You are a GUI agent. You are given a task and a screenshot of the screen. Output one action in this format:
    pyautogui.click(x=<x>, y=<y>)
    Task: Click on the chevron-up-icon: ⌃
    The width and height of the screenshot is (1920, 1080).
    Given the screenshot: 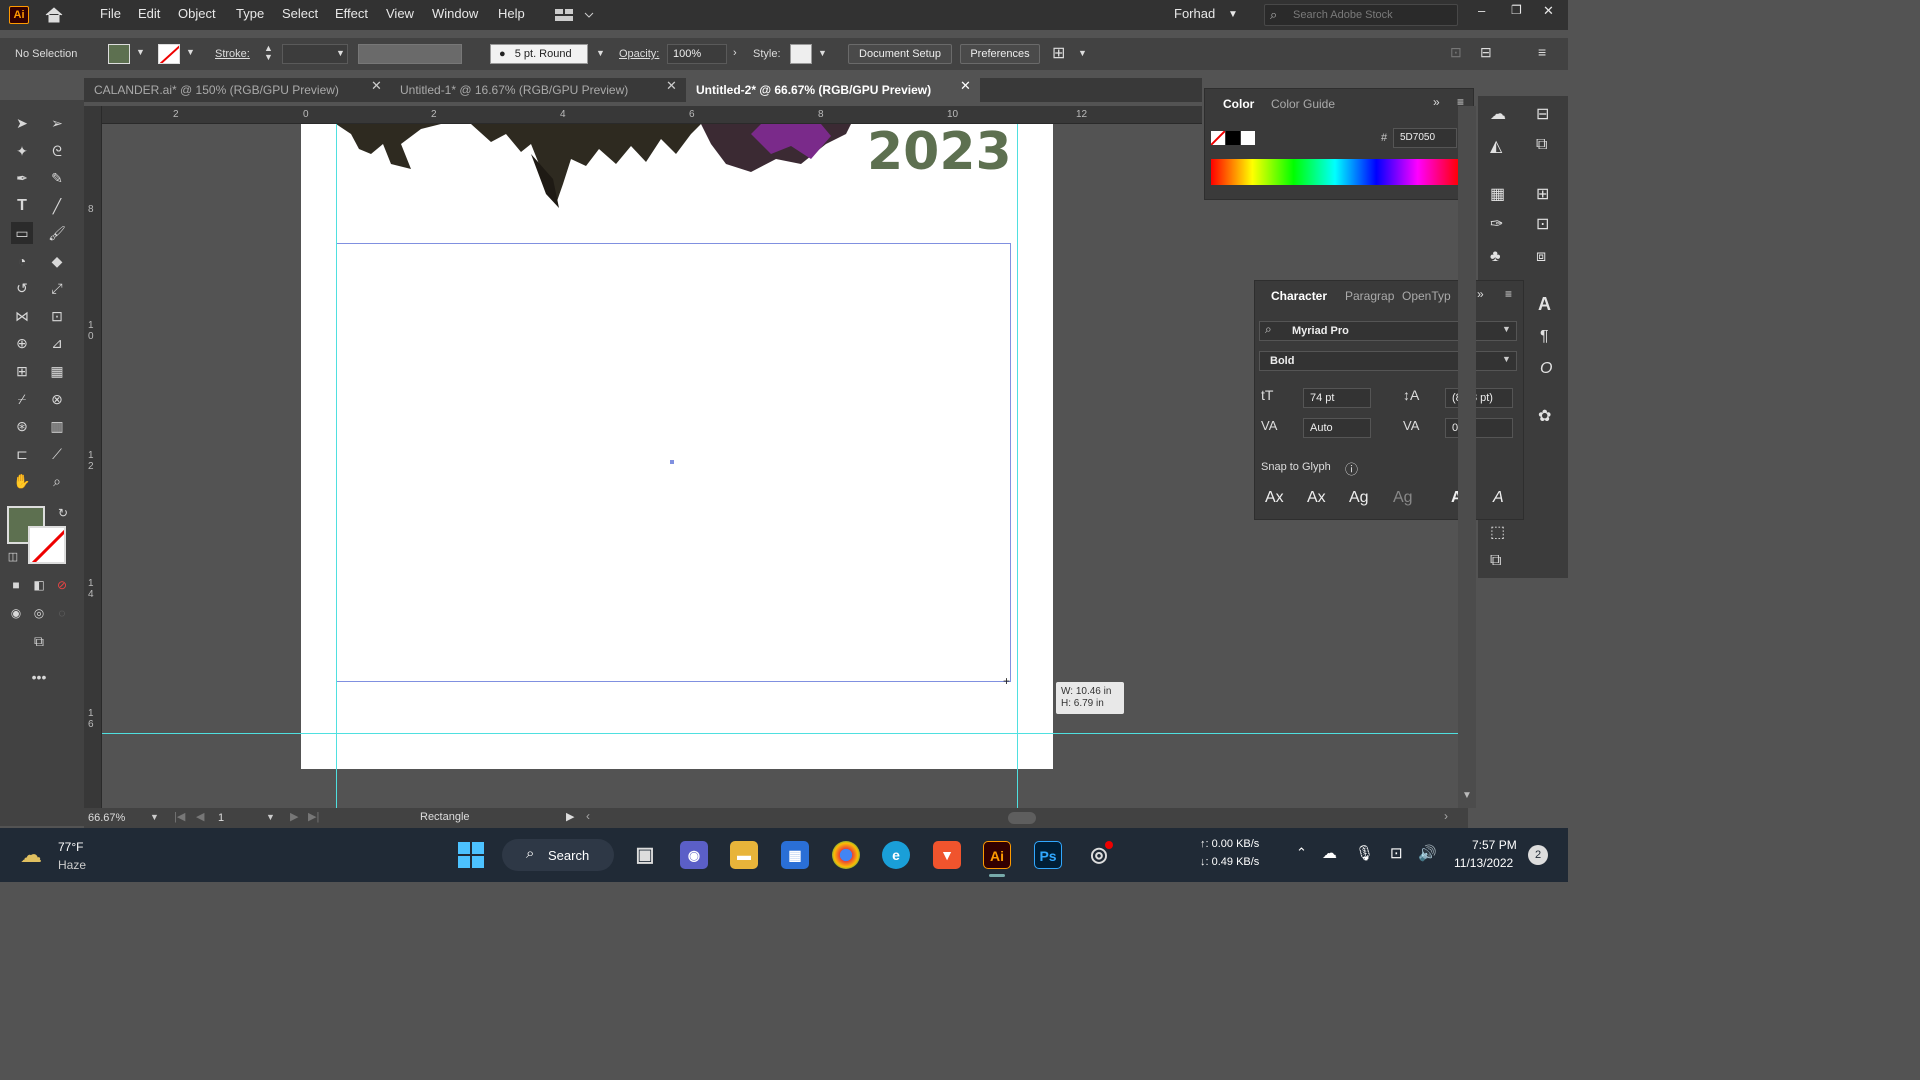 What is the action you would take?
    pyautogui.click(x=1301, y=853)
    